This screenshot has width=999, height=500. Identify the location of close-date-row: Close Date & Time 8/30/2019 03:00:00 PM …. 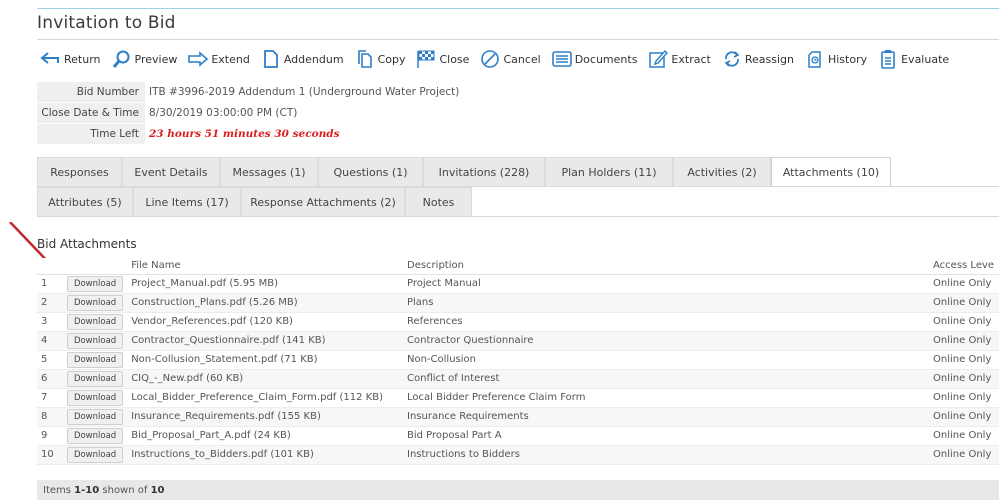
(248, 112).